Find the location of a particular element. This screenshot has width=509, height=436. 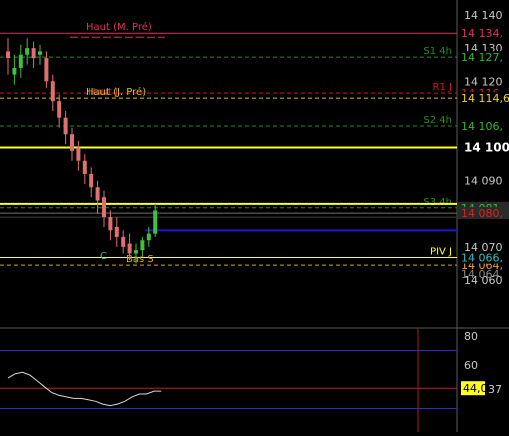

price-tag-s2-4h: 14 106, is located at coordinates (482, 126).